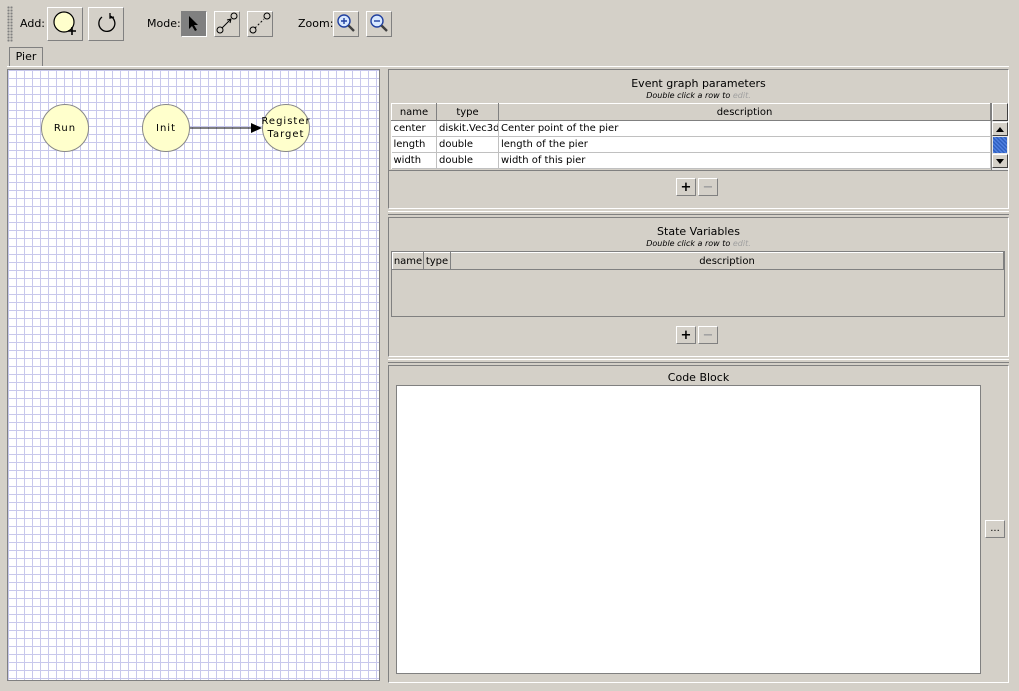  Describe the element at coordinates (1000, 112) in the screenshot. I see `scroll-corner` at that location.